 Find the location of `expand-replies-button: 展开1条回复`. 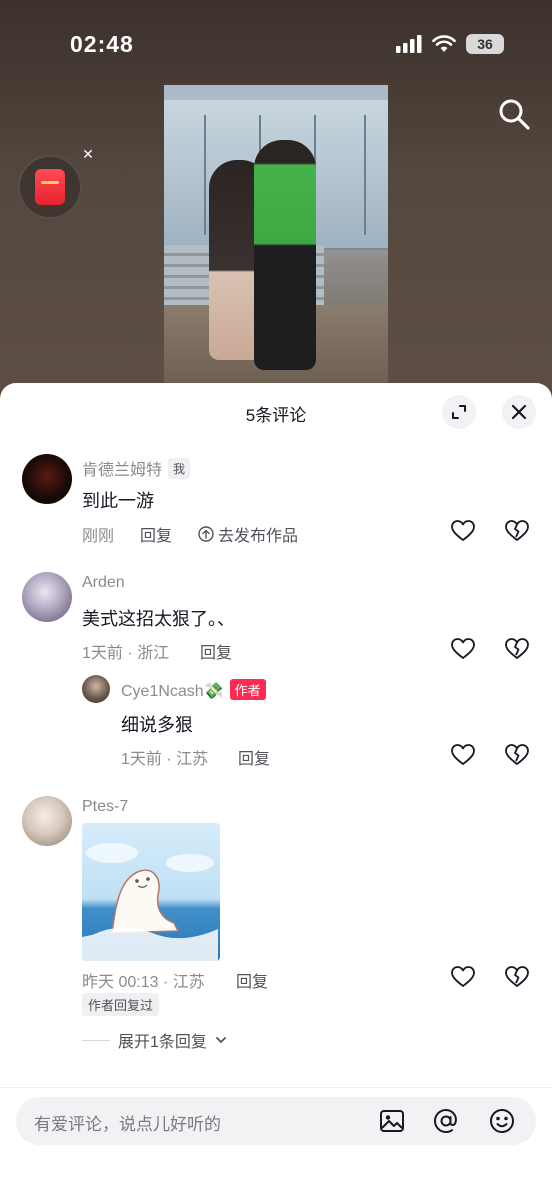

expand-replies-button: 展开1条回复 is located at coordinates (154, 1040).